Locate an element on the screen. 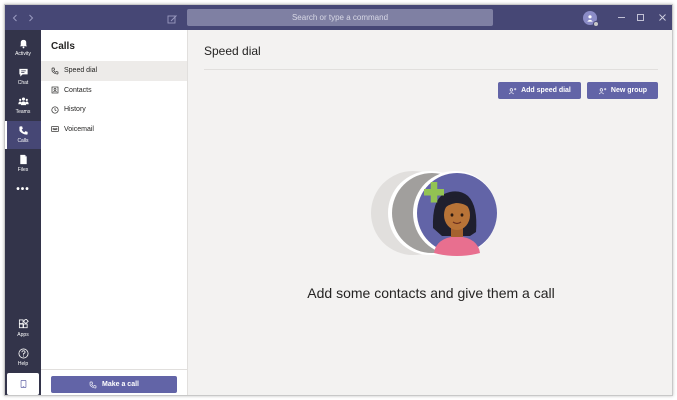 The width and height of the screenshot is (677, 400). make-a-call-button: Make a call is located at coordinates (114, 384).